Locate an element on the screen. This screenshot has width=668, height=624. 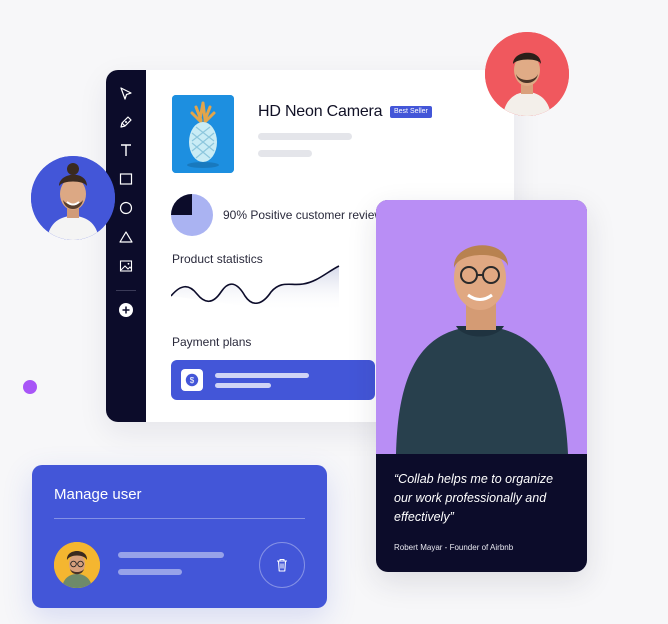
payment-plans-label: Payment plans is located at coordinates (212, 342).